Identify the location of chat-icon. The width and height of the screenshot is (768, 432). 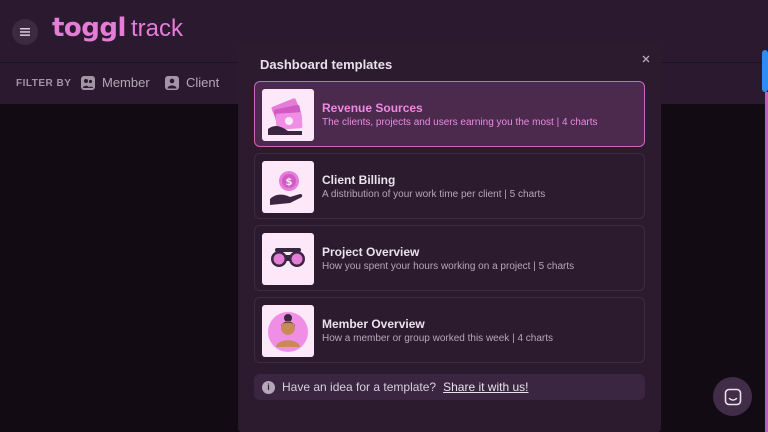
(732, 396).